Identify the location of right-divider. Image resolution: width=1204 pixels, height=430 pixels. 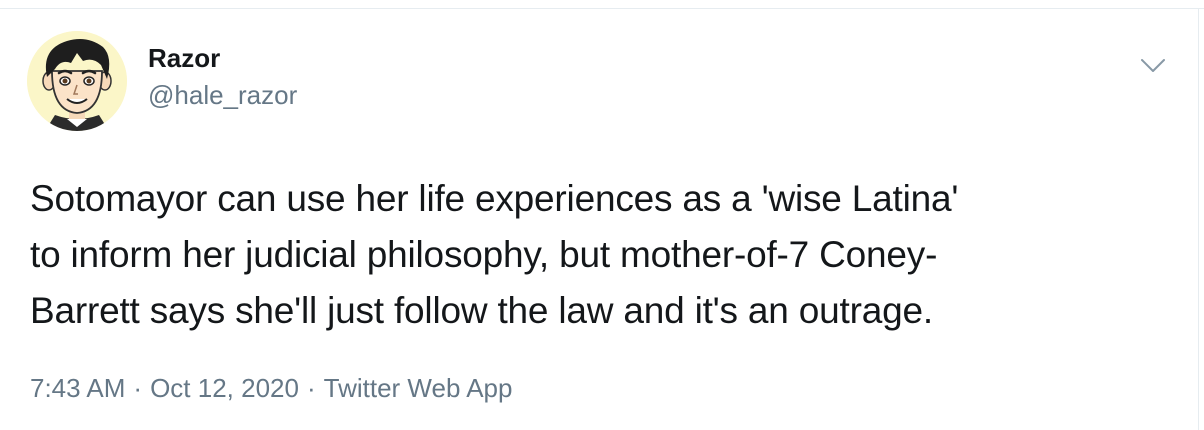
(1198, 219).